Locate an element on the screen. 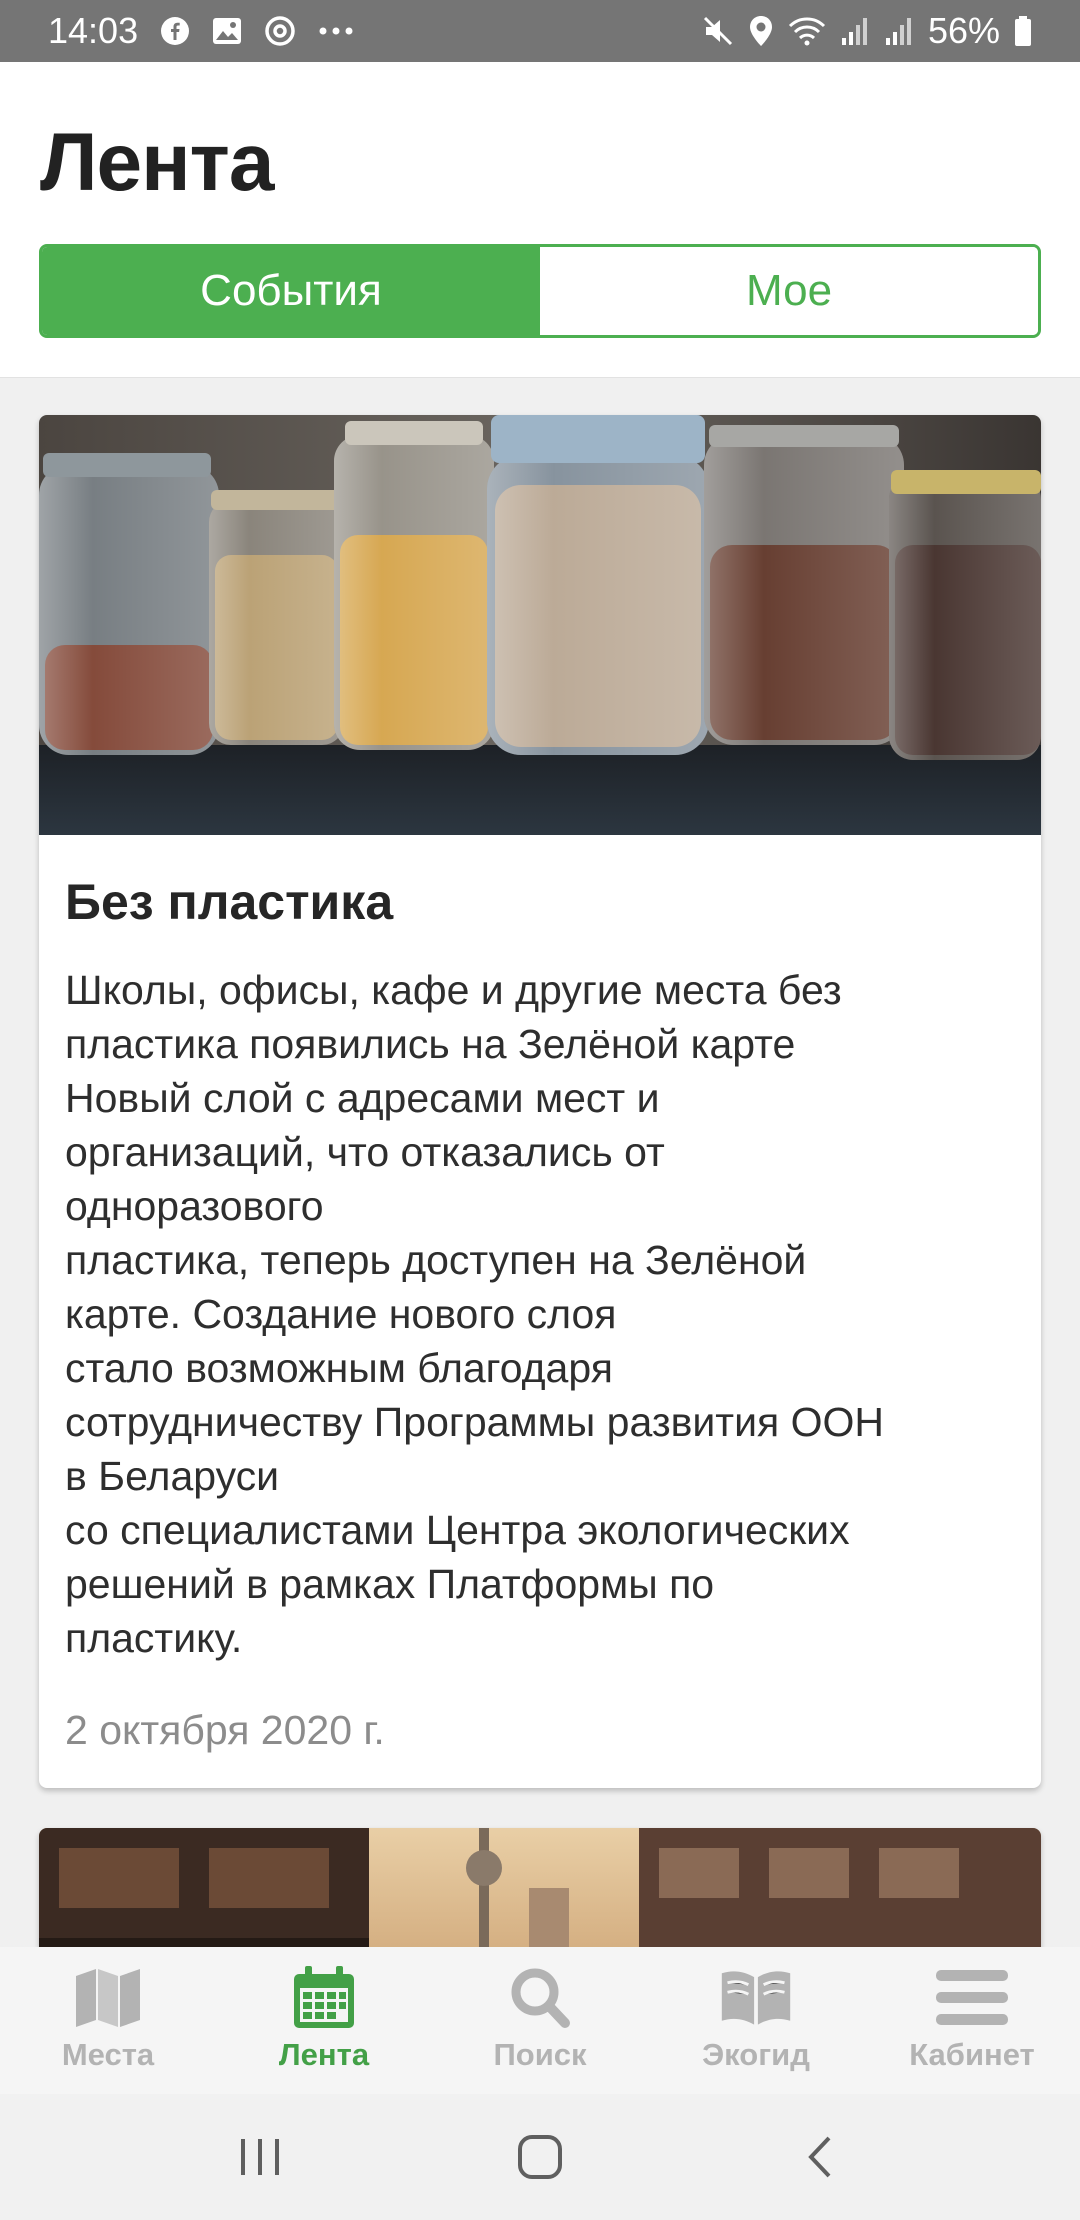 This screenshot has height=2220, width=1080. status-left: 14:03 is located at coordinates (201, 31).